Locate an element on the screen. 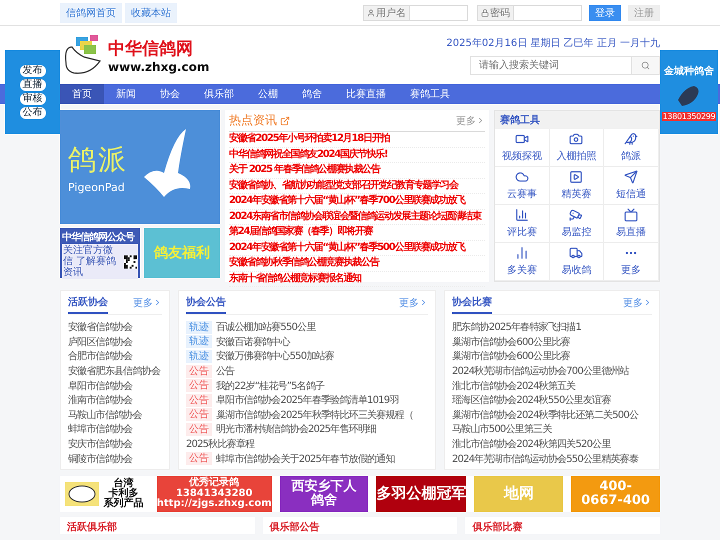 The height and width of the screenshot is (540, 720). news-link: 中华信鸽网祝全国鸽友2024国庆节快乐! is located at coordinates (357, 155).